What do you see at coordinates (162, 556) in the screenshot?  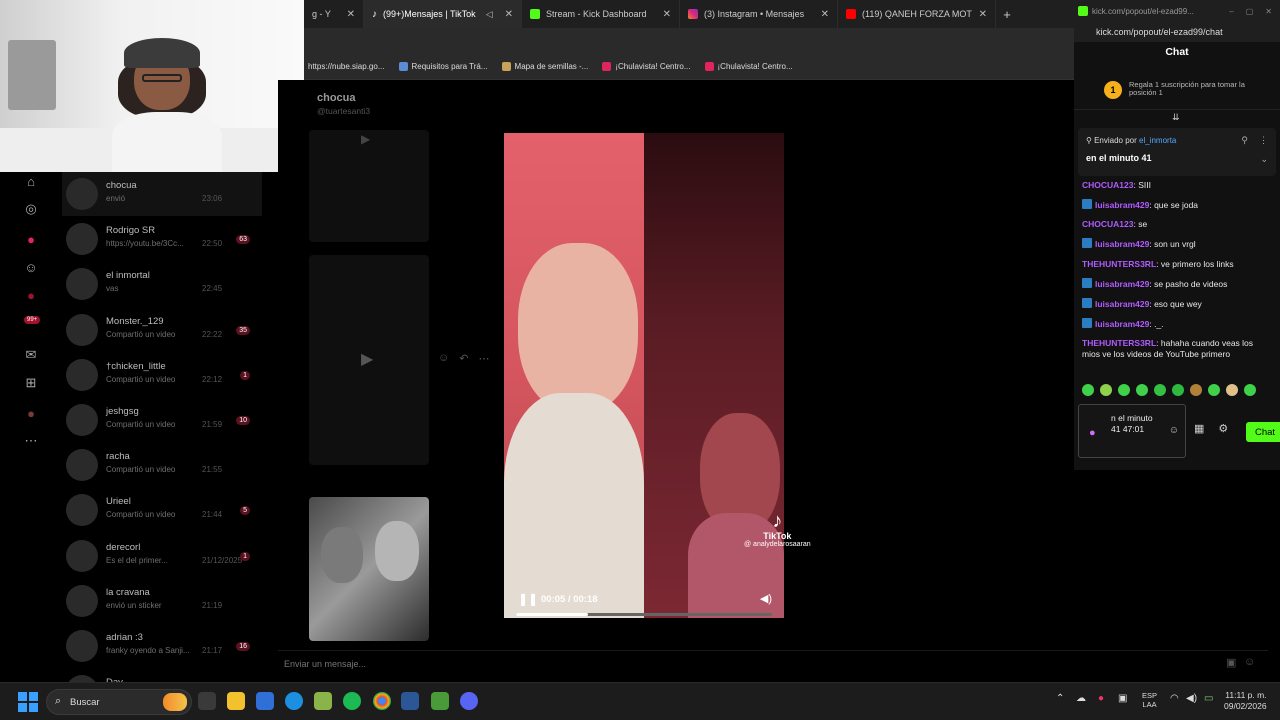 I see `conversation-item: derecorl Es el del primer... 21/12/2025 1` at bounding box center [162, 556].